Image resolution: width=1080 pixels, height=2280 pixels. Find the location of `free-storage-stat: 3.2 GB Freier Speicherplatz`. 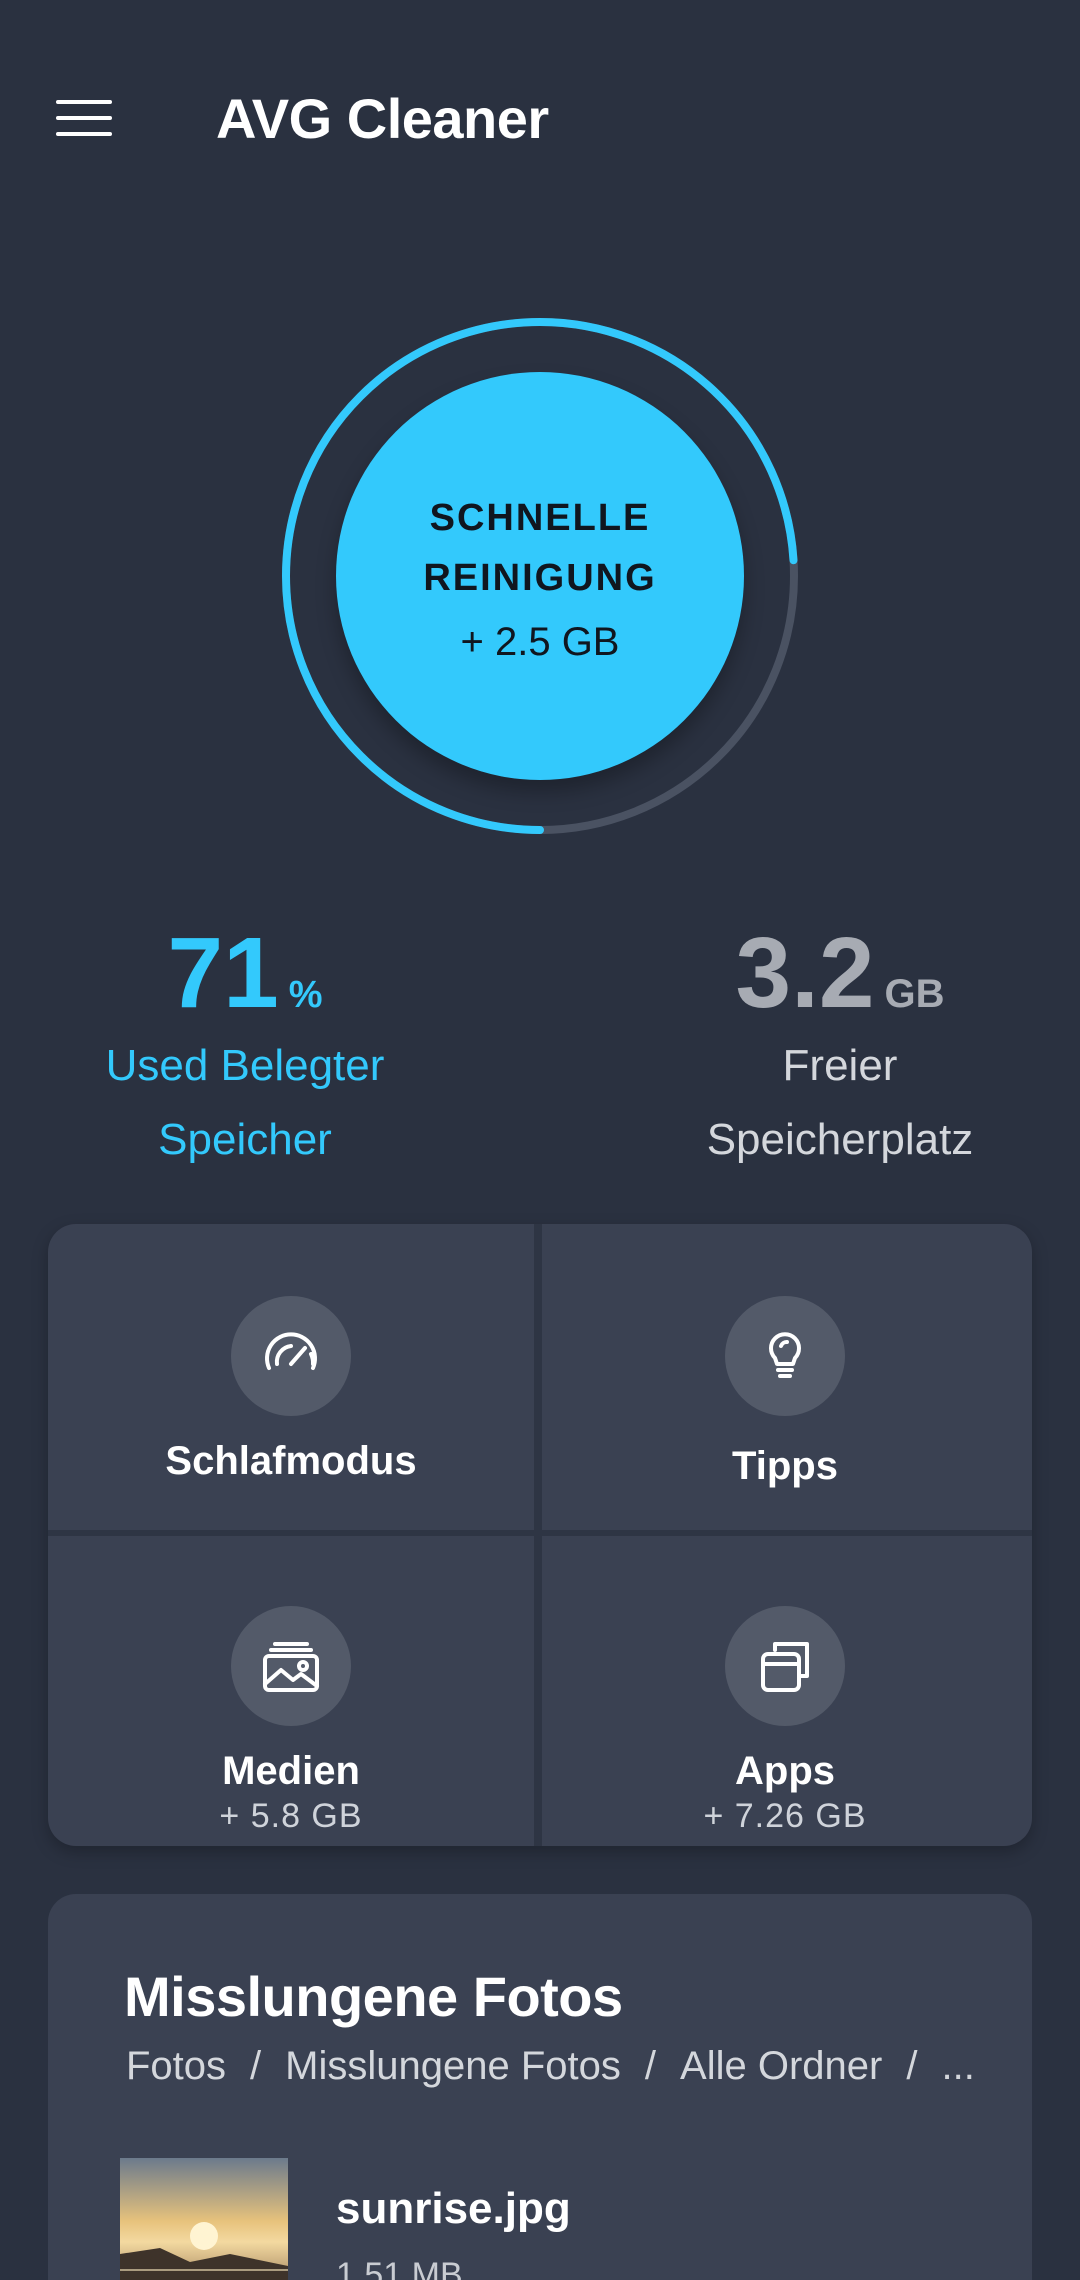

free-storage-stat: 3.2 GB Freier Speicherplatz is located at coordinates (840, 1047).